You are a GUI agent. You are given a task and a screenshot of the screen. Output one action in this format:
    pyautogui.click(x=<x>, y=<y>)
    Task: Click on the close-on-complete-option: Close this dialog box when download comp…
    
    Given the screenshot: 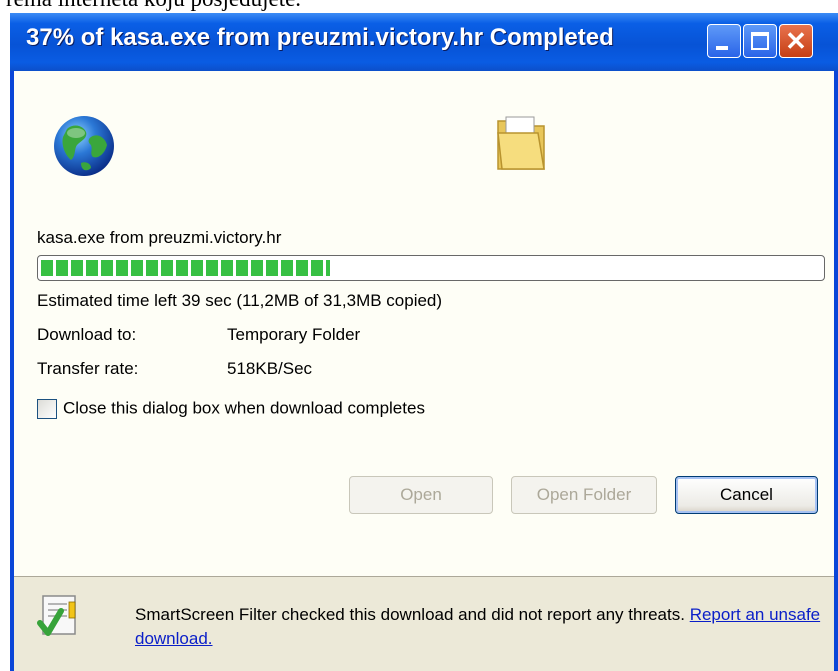 What is the action you would take?
    pyautogui.click(x=231, y=408)
    